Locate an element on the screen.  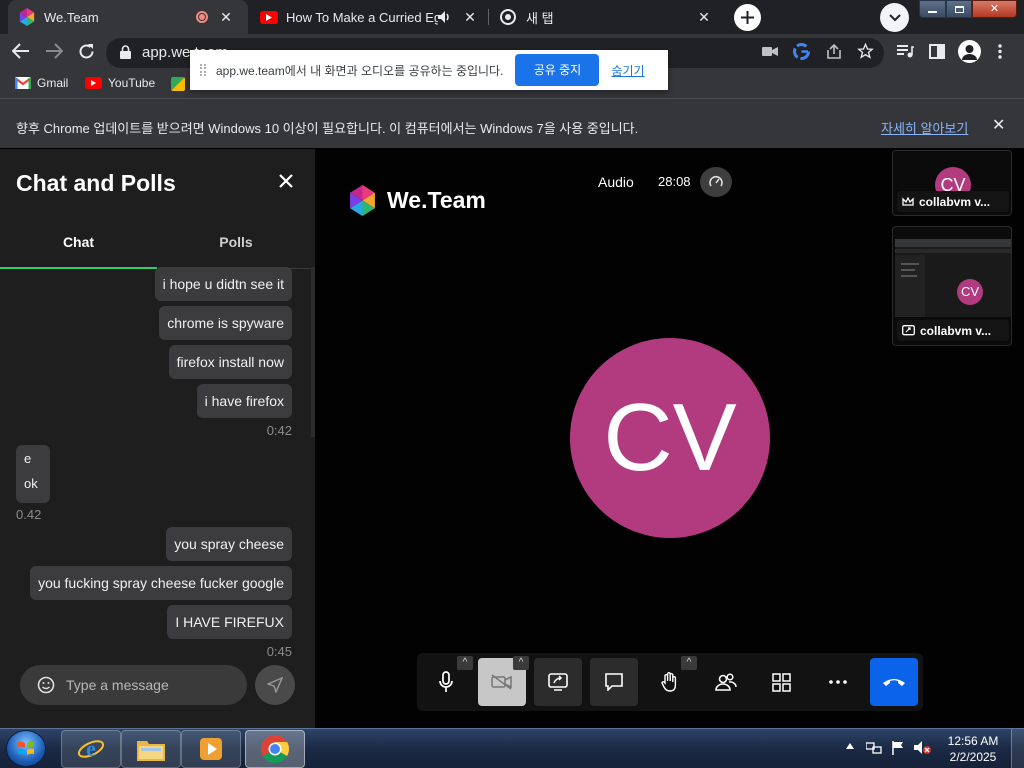
close-icon is located at coordinates (286, 181).